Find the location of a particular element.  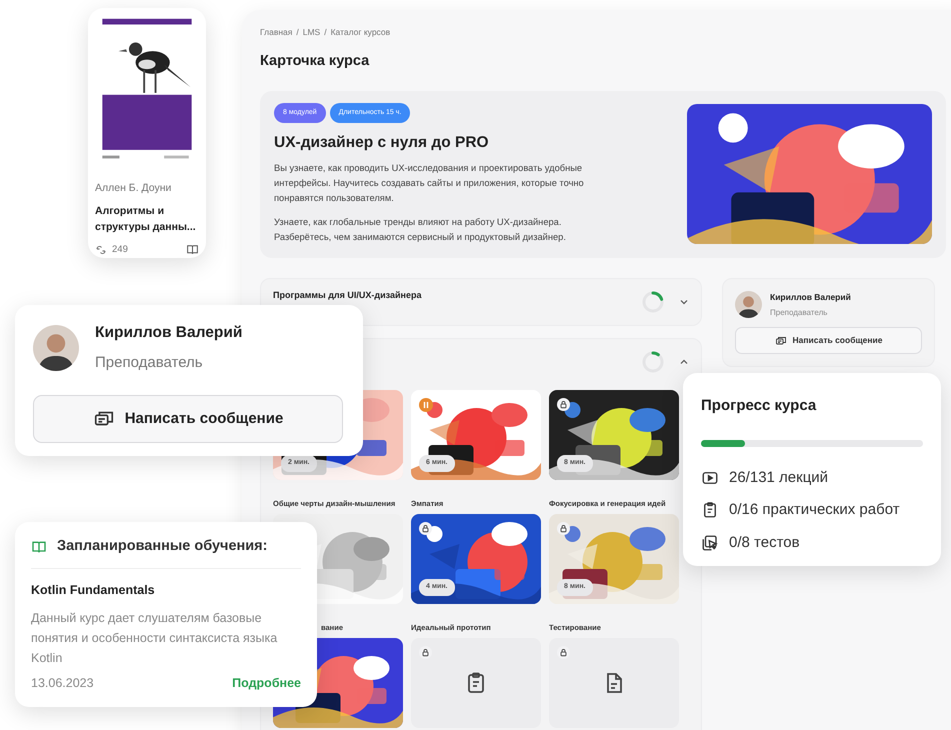

pause-icon is located at coordinates (426, 405).